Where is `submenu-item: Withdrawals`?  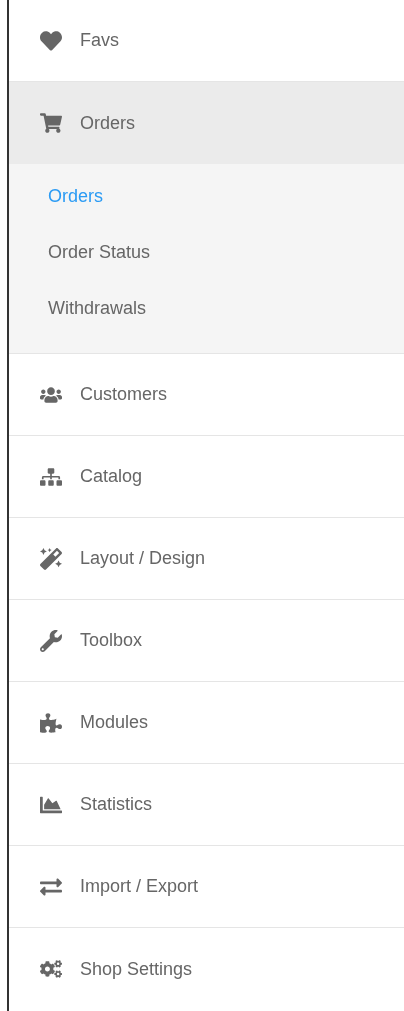
submenu-item: Withdrawals is located at coordinates (206, 308).